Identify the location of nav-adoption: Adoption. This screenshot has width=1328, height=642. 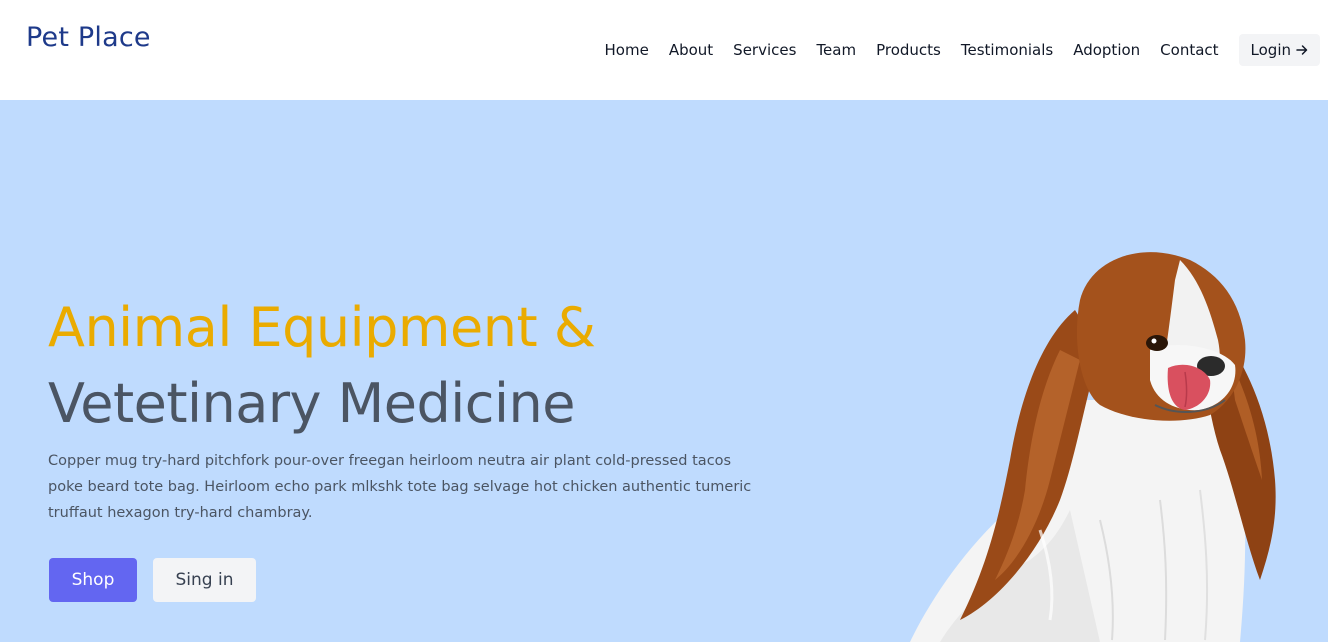
(1106, 50).